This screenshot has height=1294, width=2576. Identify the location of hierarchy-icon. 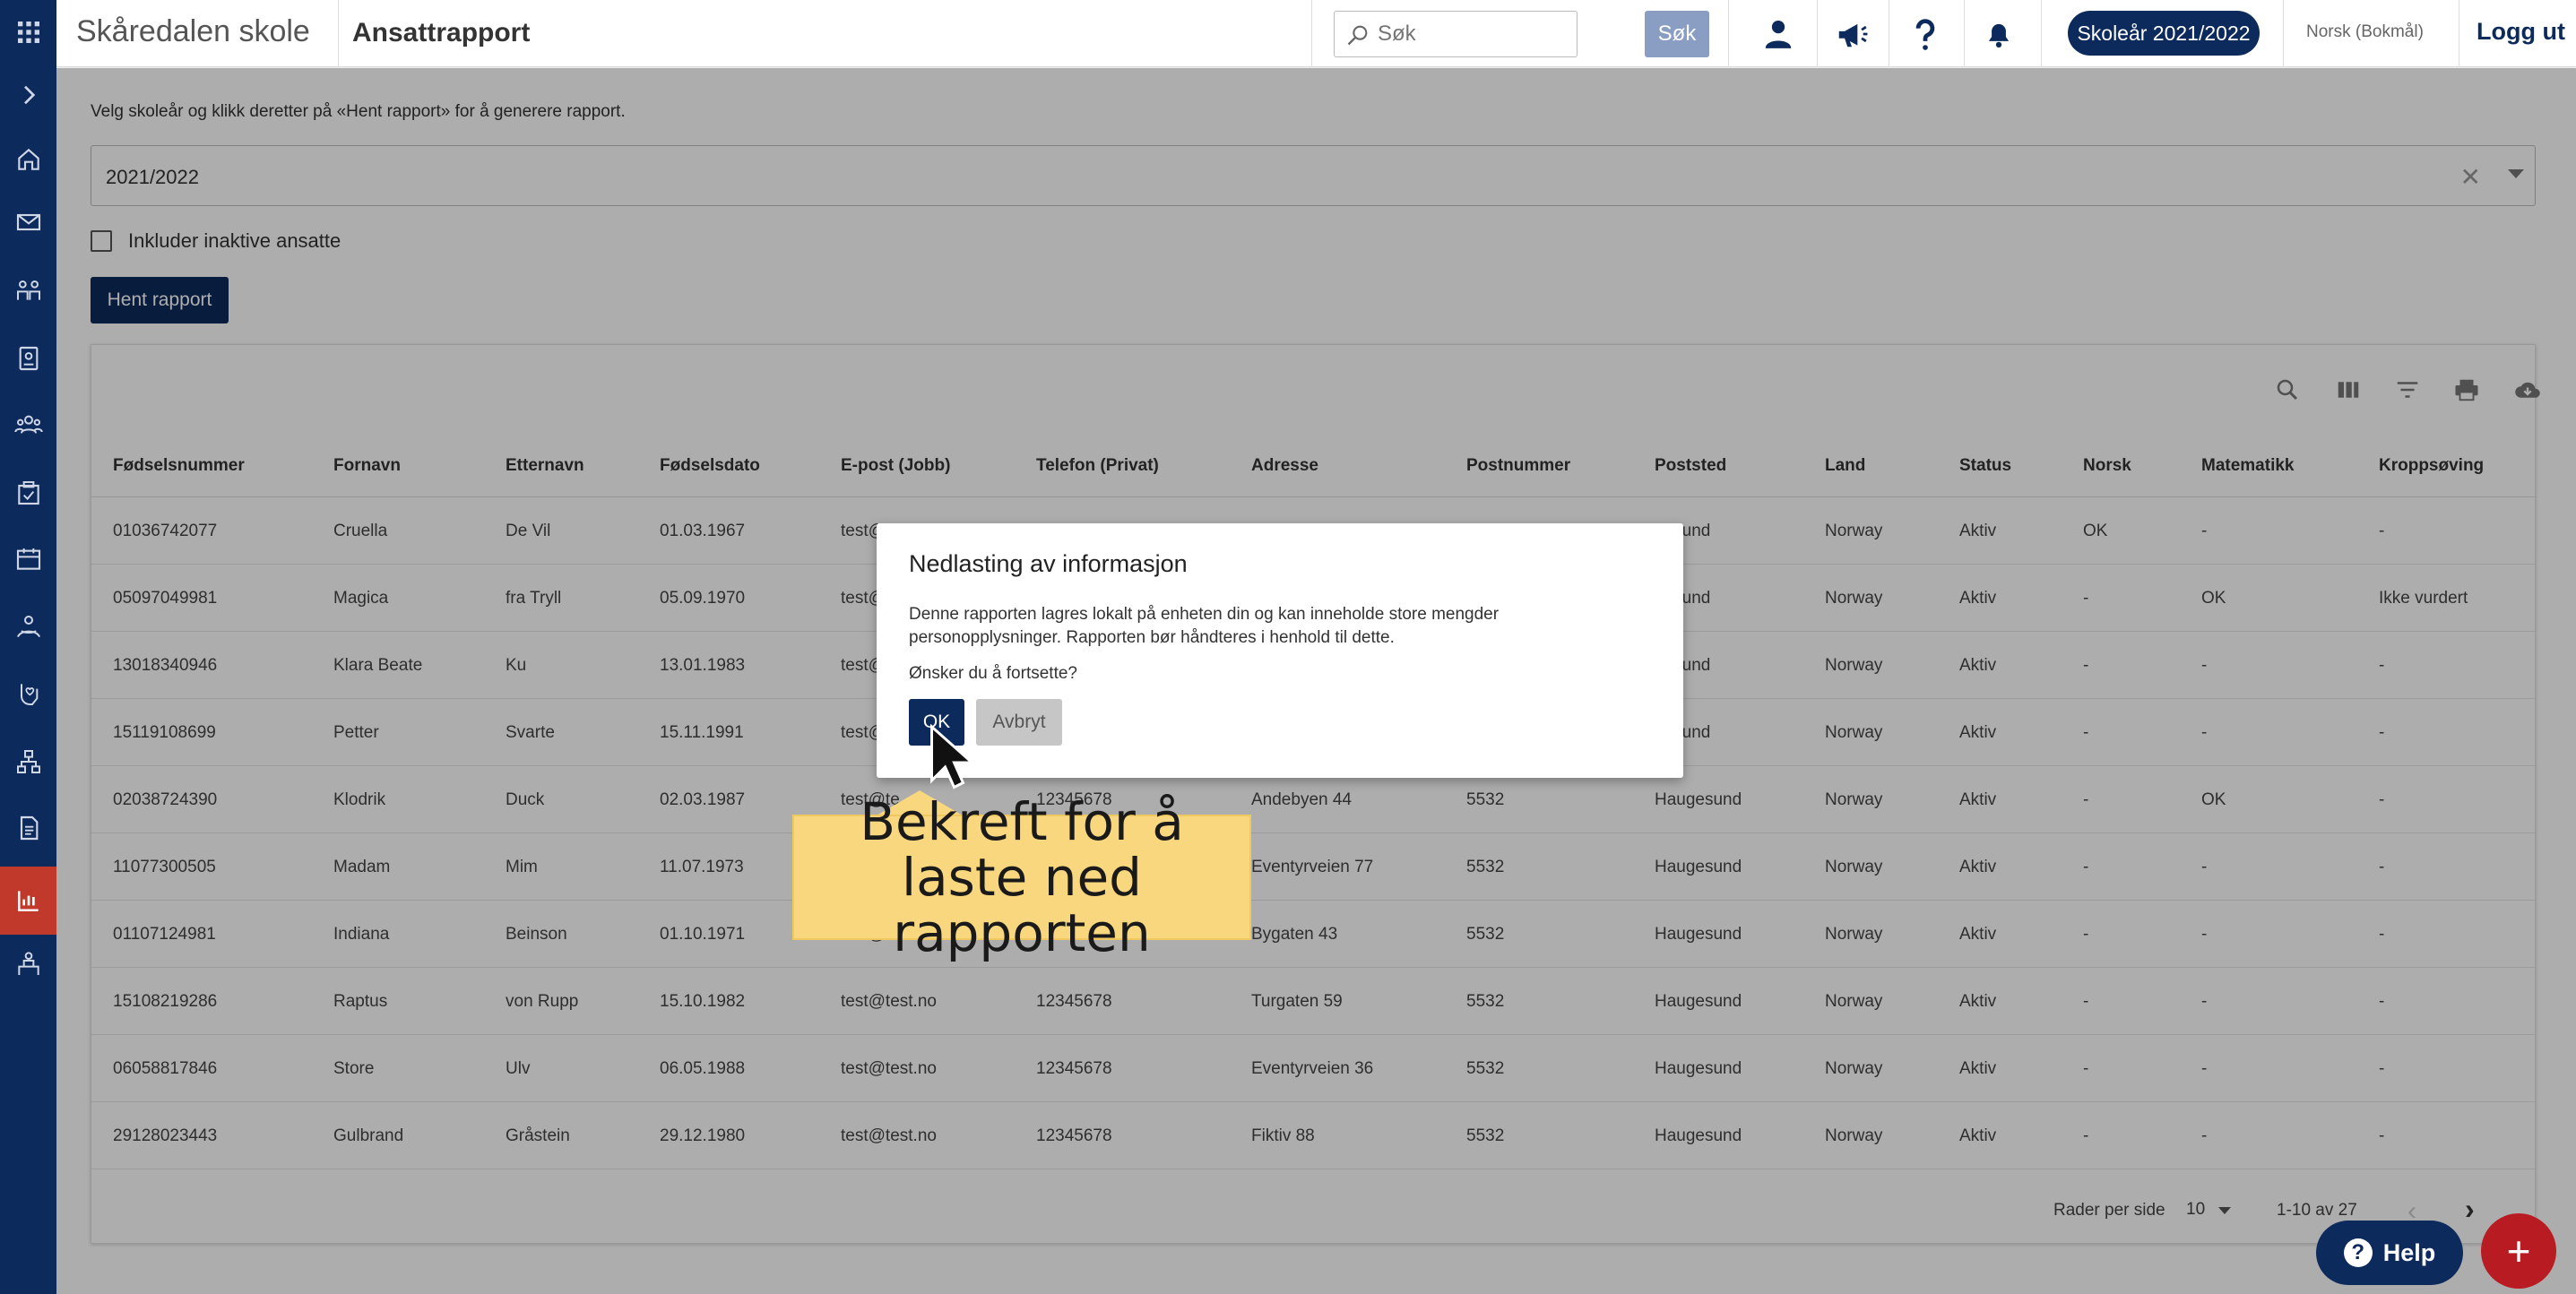
(28, 762).